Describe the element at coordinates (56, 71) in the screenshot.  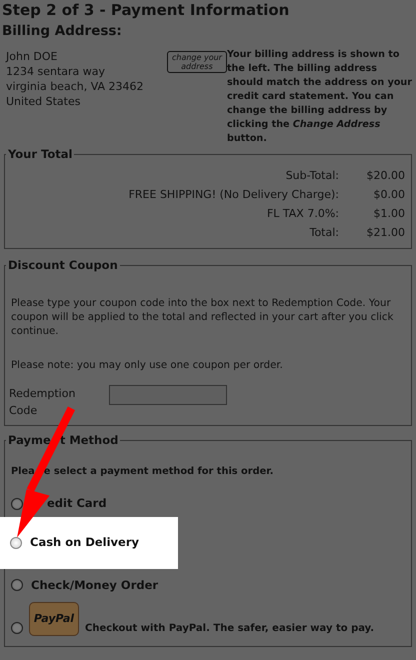
I see `address-line: 1234 sentara way` at that location.